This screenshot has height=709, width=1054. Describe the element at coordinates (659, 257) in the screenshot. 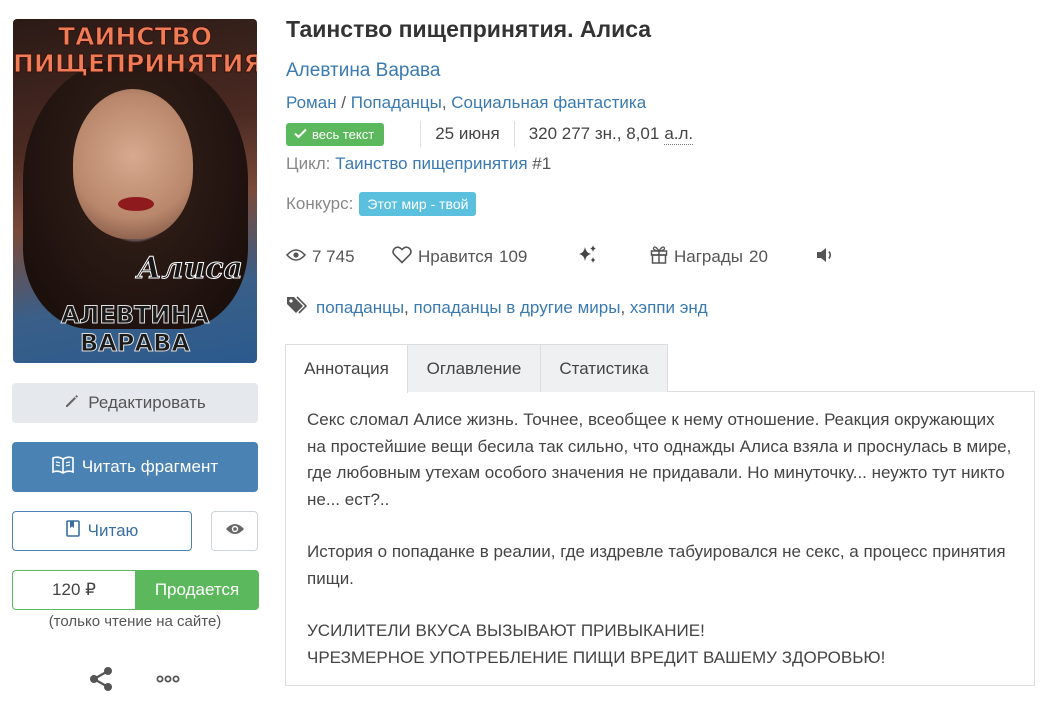

I see `gift-icon` at that location.